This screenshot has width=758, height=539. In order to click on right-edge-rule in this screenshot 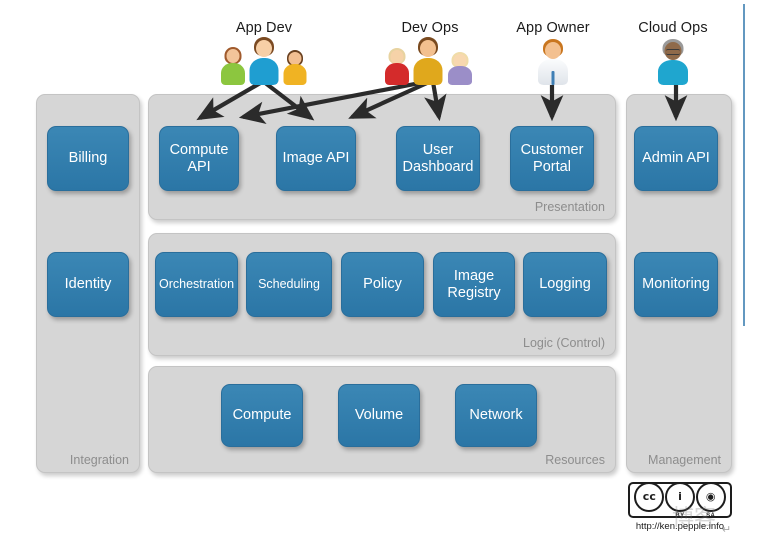, I will do `click(744, 165)`.